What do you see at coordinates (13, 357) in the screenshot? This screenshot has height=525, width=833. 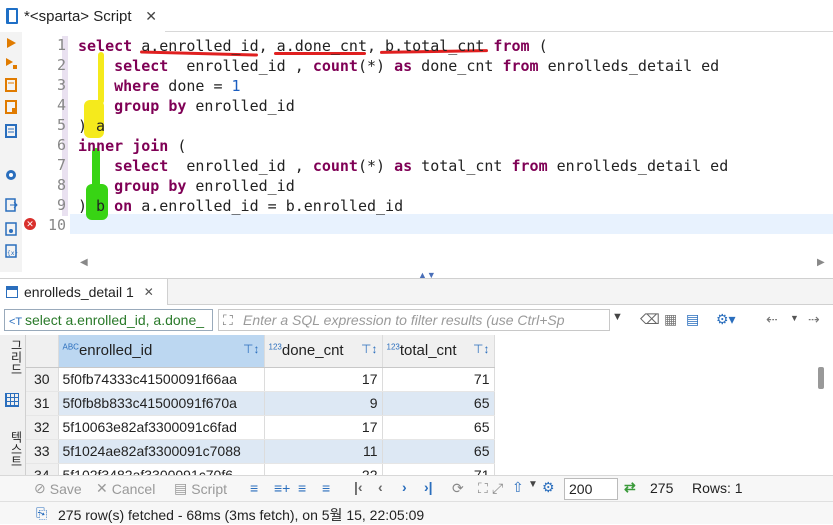 I see `grid-view-tab: 그리드` at bounding box center [13, 357].